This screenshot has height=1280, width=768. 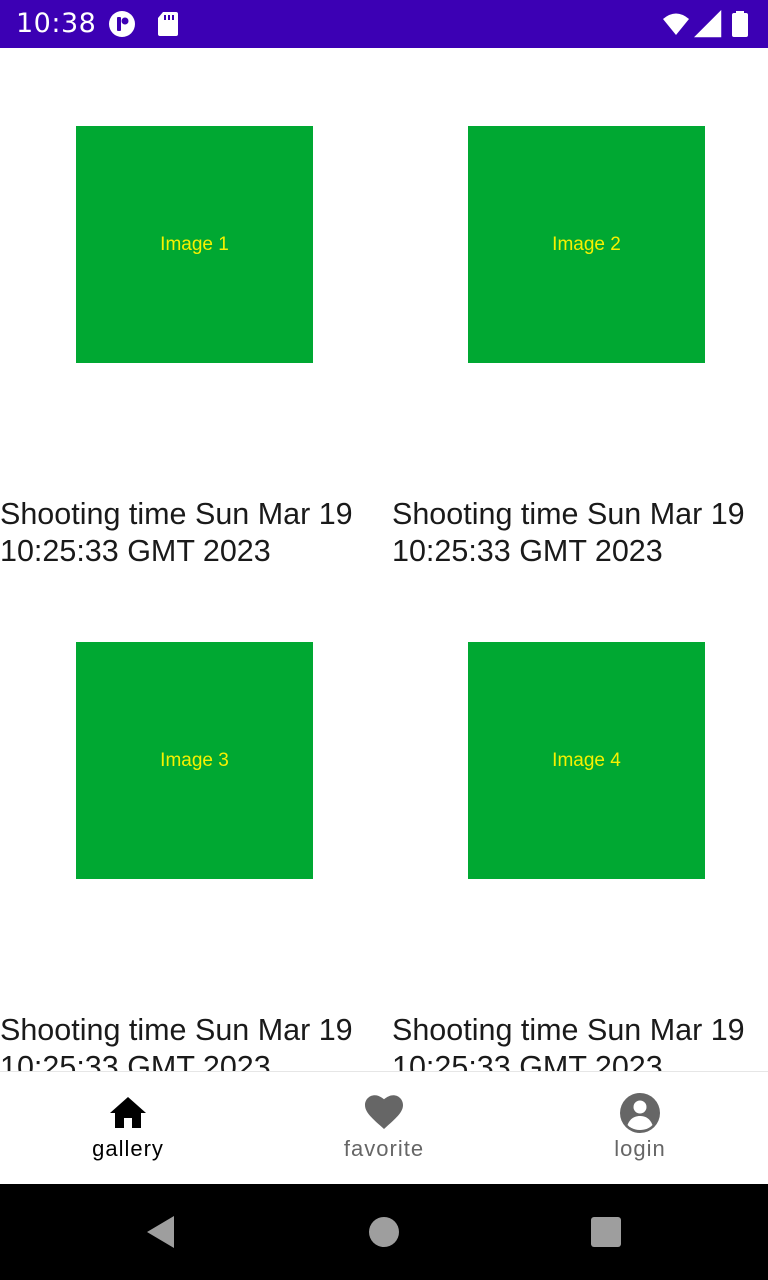 I want to click on nav-item-gallery: gallery, so click(x=128, y=1128).